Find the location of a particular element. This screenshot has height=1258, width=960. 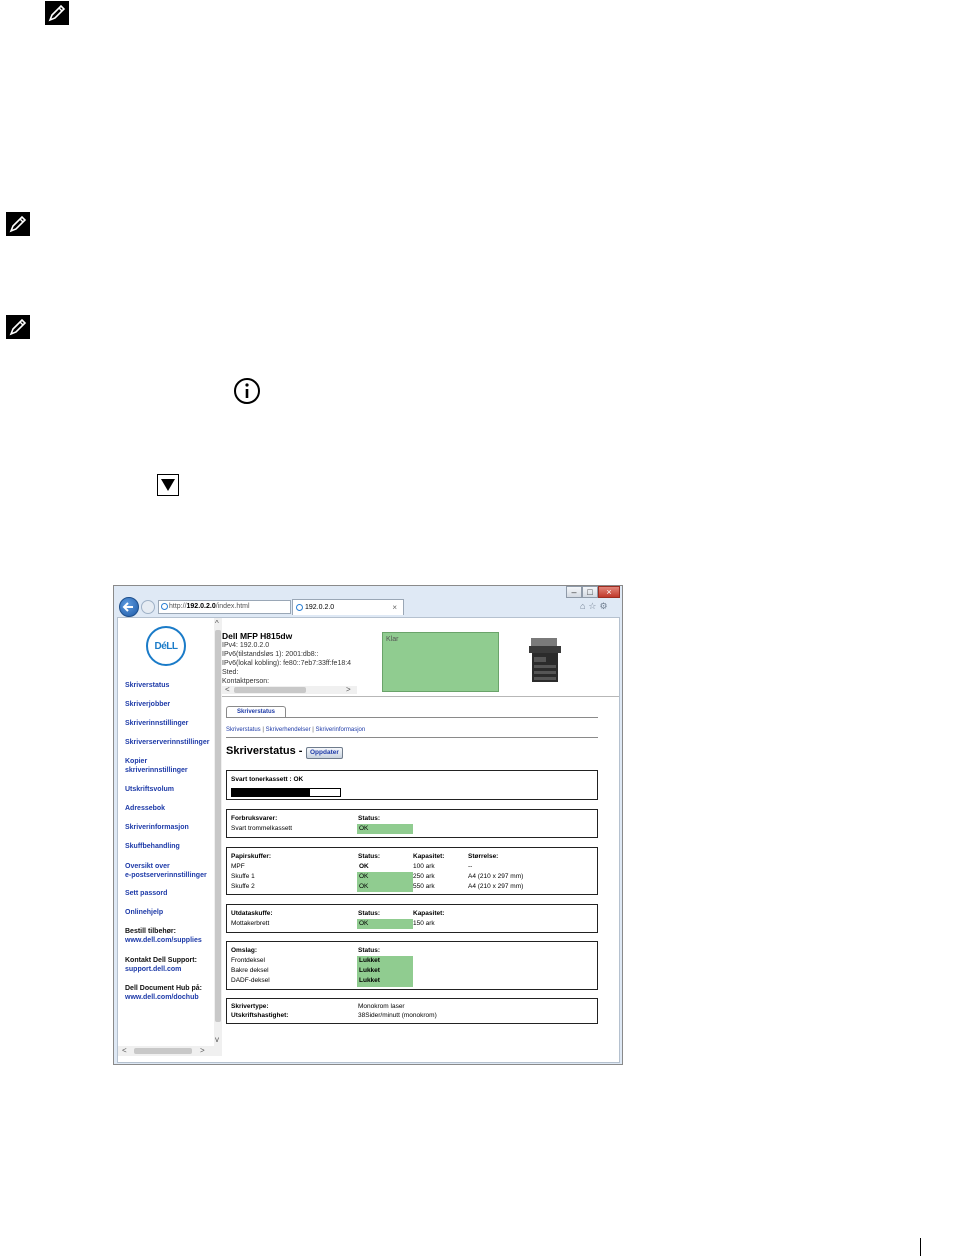

tray-row-size: -- is located at coordinates (470, 866).